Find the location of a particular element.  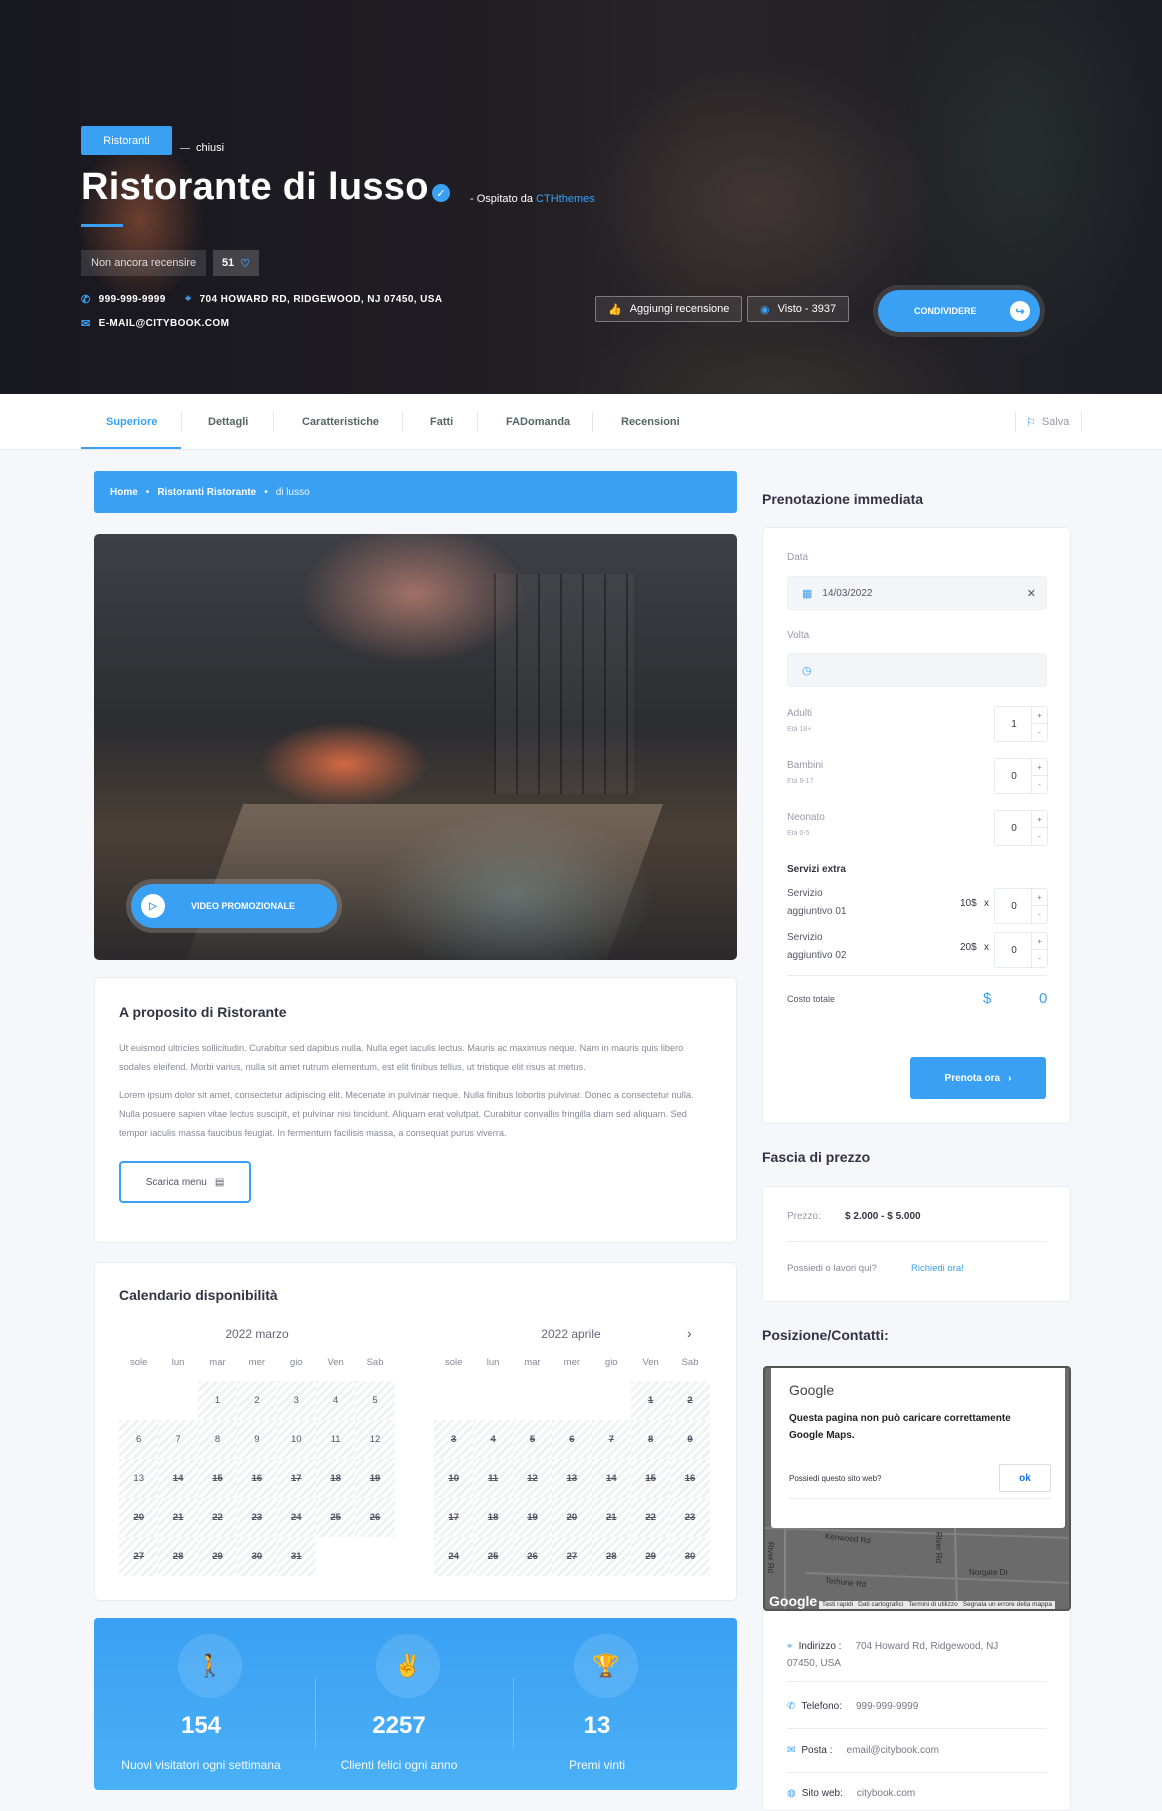

save-button: ⚐ Salva is located at coordinates (1049, 422).